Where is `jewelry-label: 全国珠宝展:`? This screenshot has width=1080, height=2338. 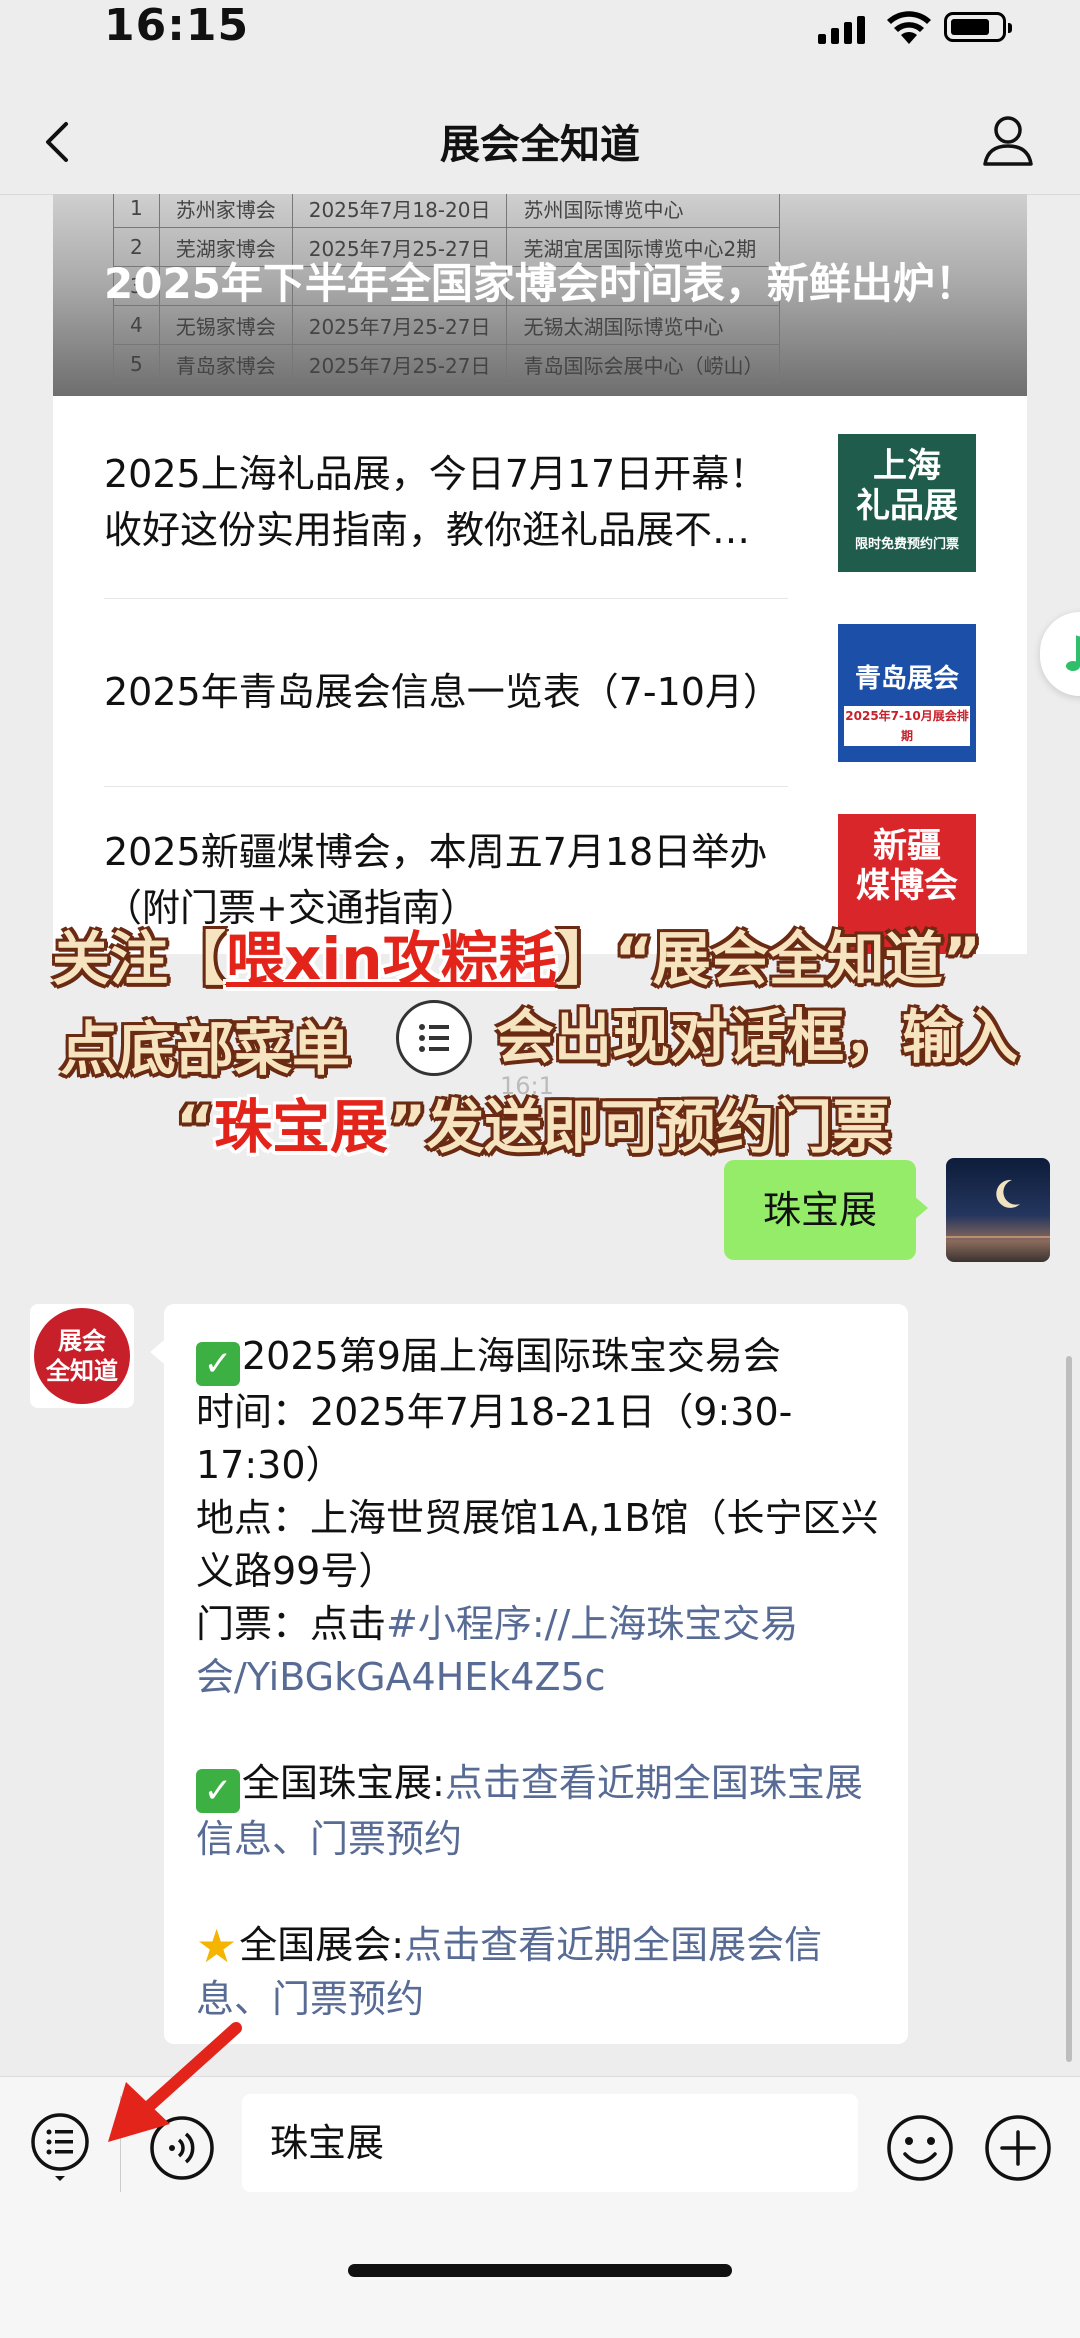
jewelry-label: 全国珠宝展: is located at coordinates (343, 1783).